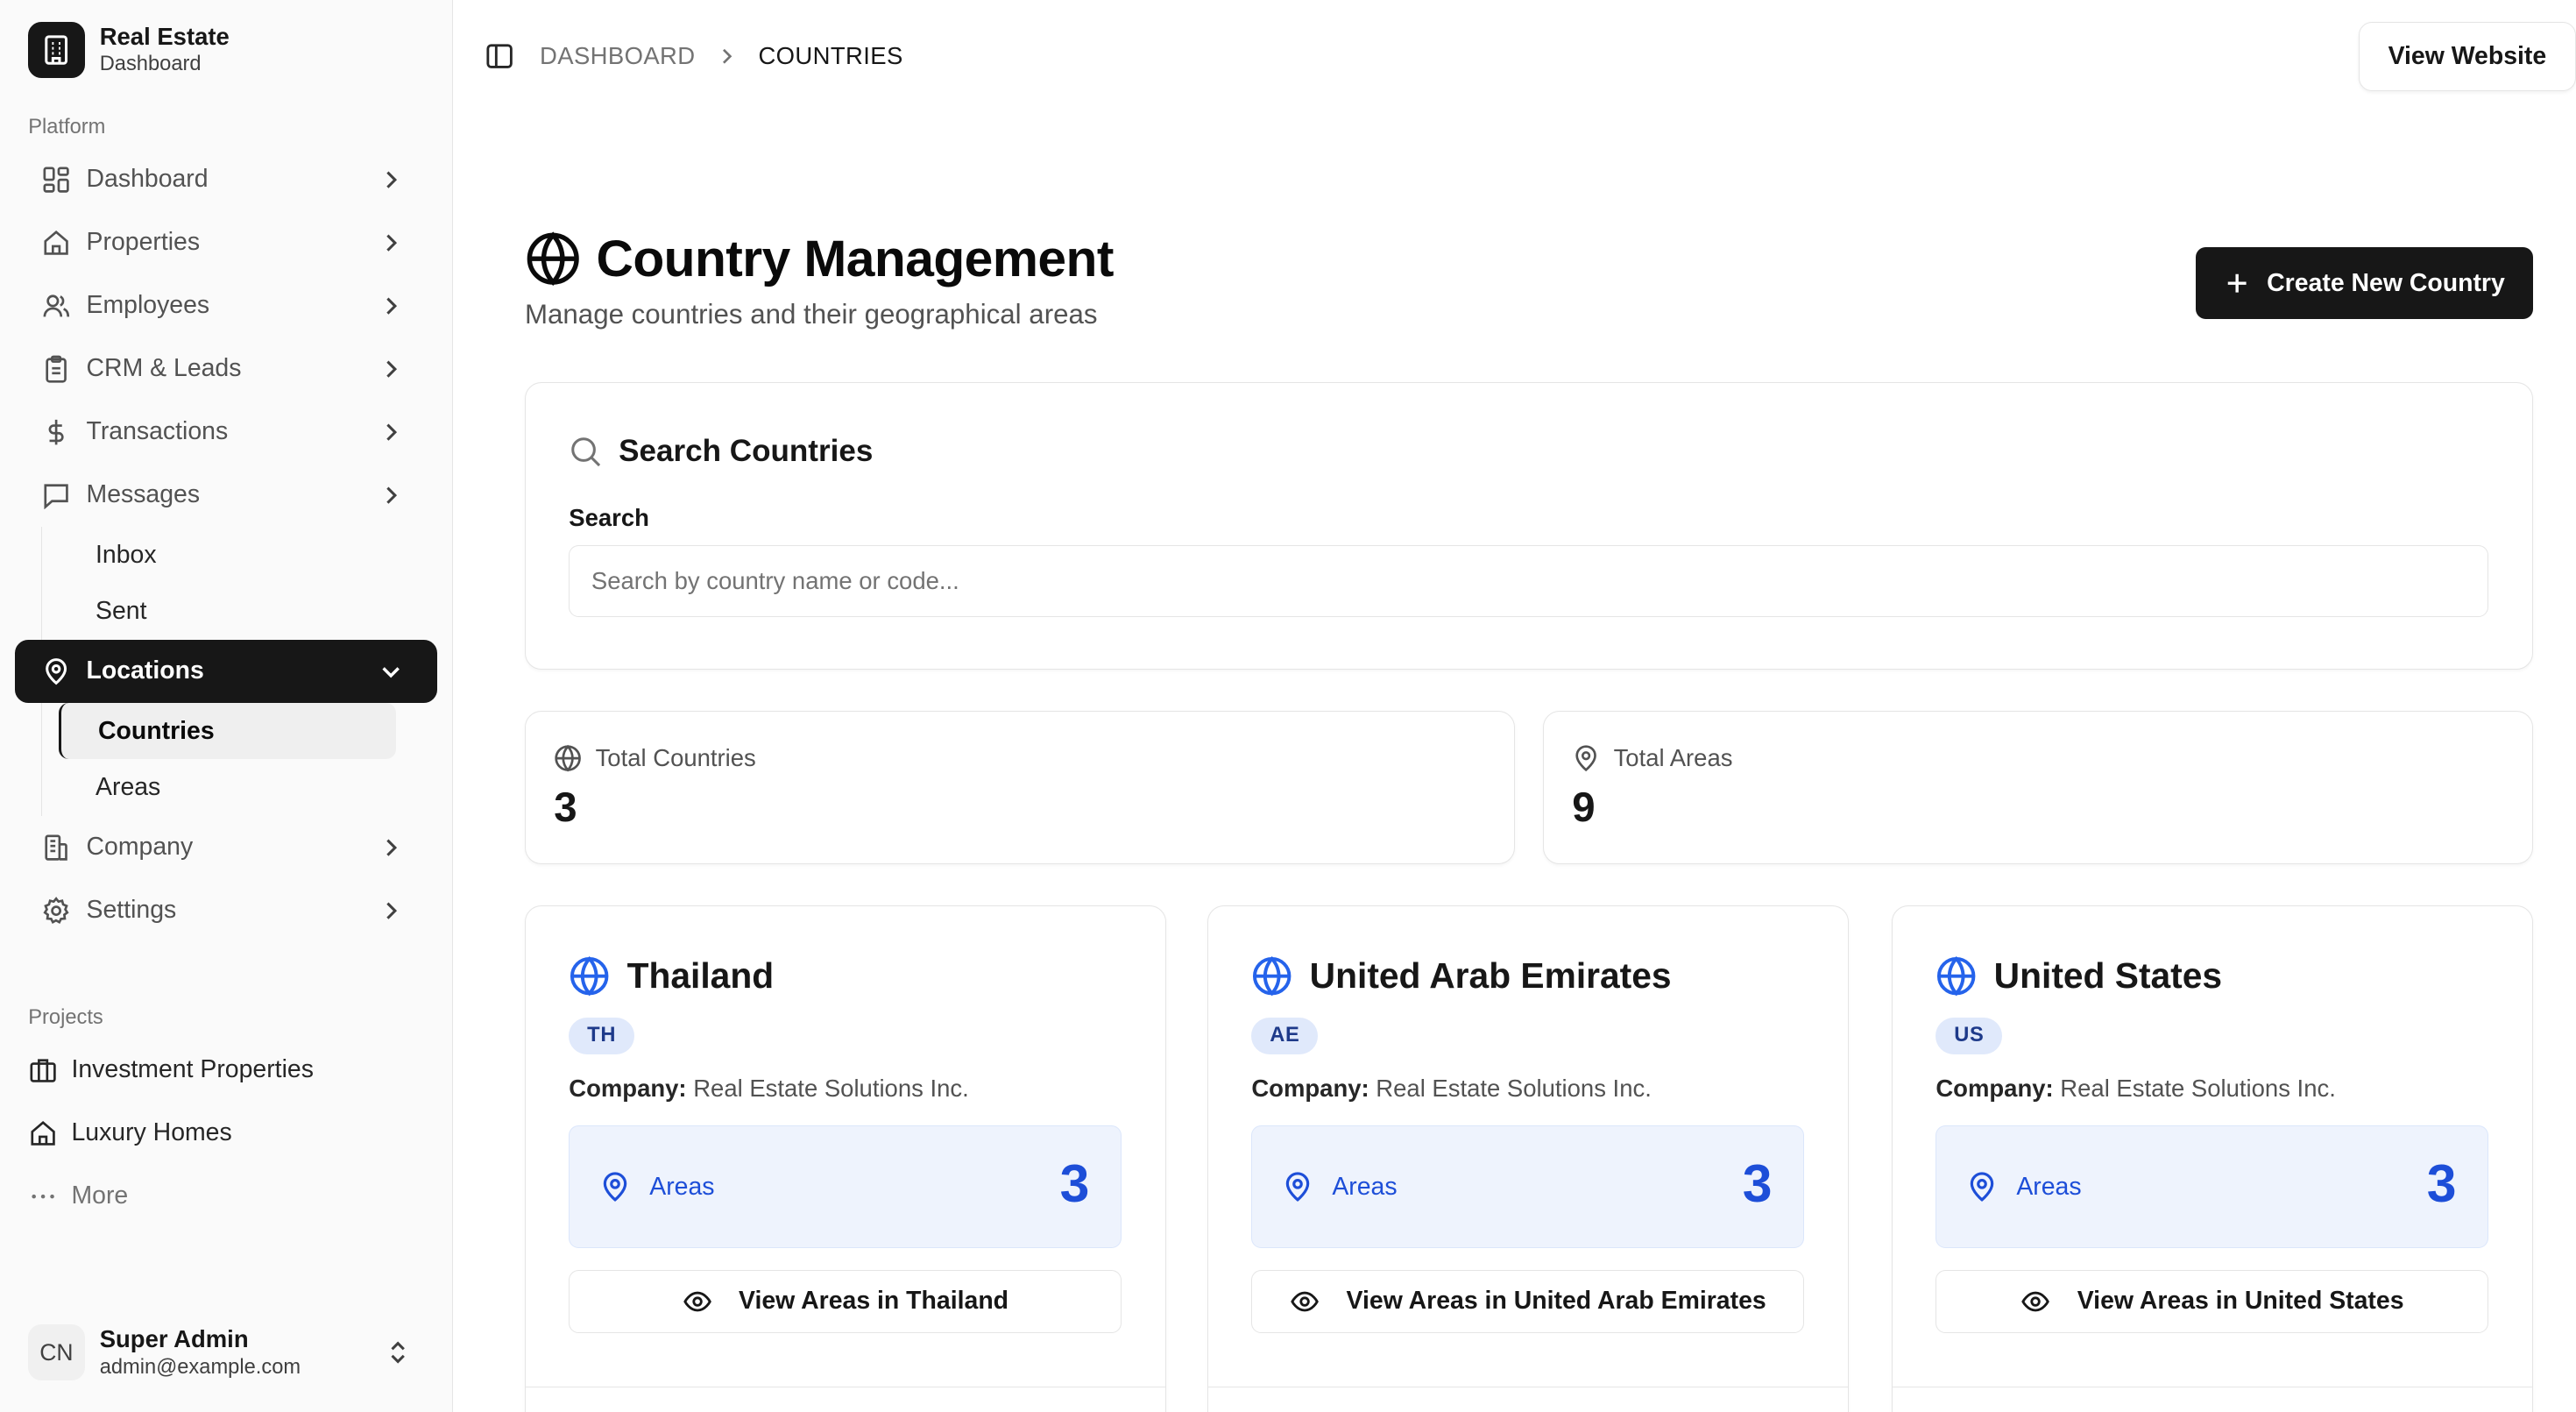 The height and width of the screenshot is (1412, 2576). I want to click on country-name: United Arab Emirates, so click(1490, 976).